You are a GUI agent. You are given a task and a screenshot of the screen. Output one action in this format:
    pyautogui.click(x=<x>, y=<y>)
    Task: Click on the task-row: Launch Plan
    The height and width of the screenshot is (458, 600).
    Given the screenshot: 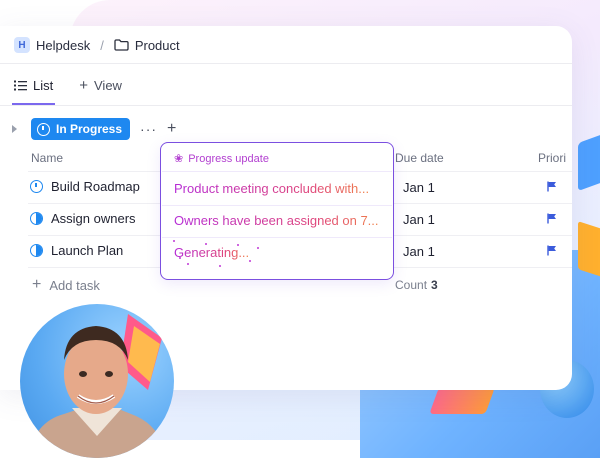 What is the action you would take?
    pyautogui.click(x=76, y=250)
    